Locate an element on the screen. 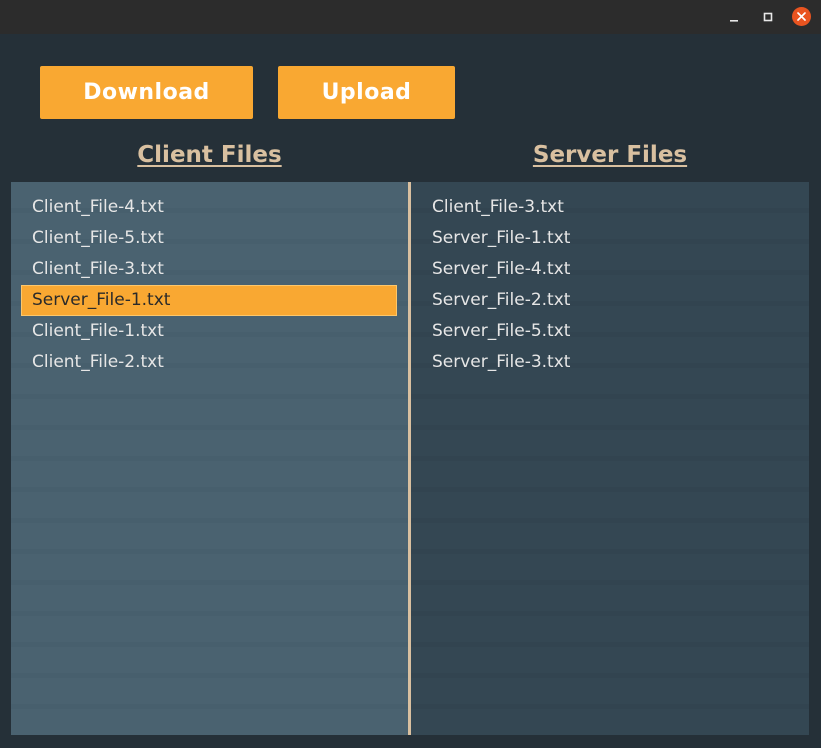 This screenshot has height=748, width=821. server-file-item: Client_File-3.txt is located at coordinates (609, 207).